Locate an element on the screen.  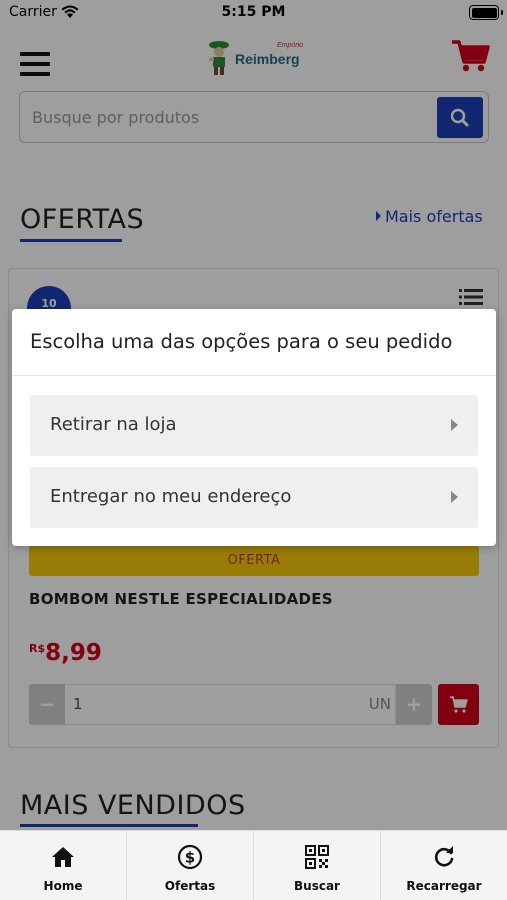
dialog-title: Escolha uma das opções para o seu pedido is located at coordinates (241, 341).